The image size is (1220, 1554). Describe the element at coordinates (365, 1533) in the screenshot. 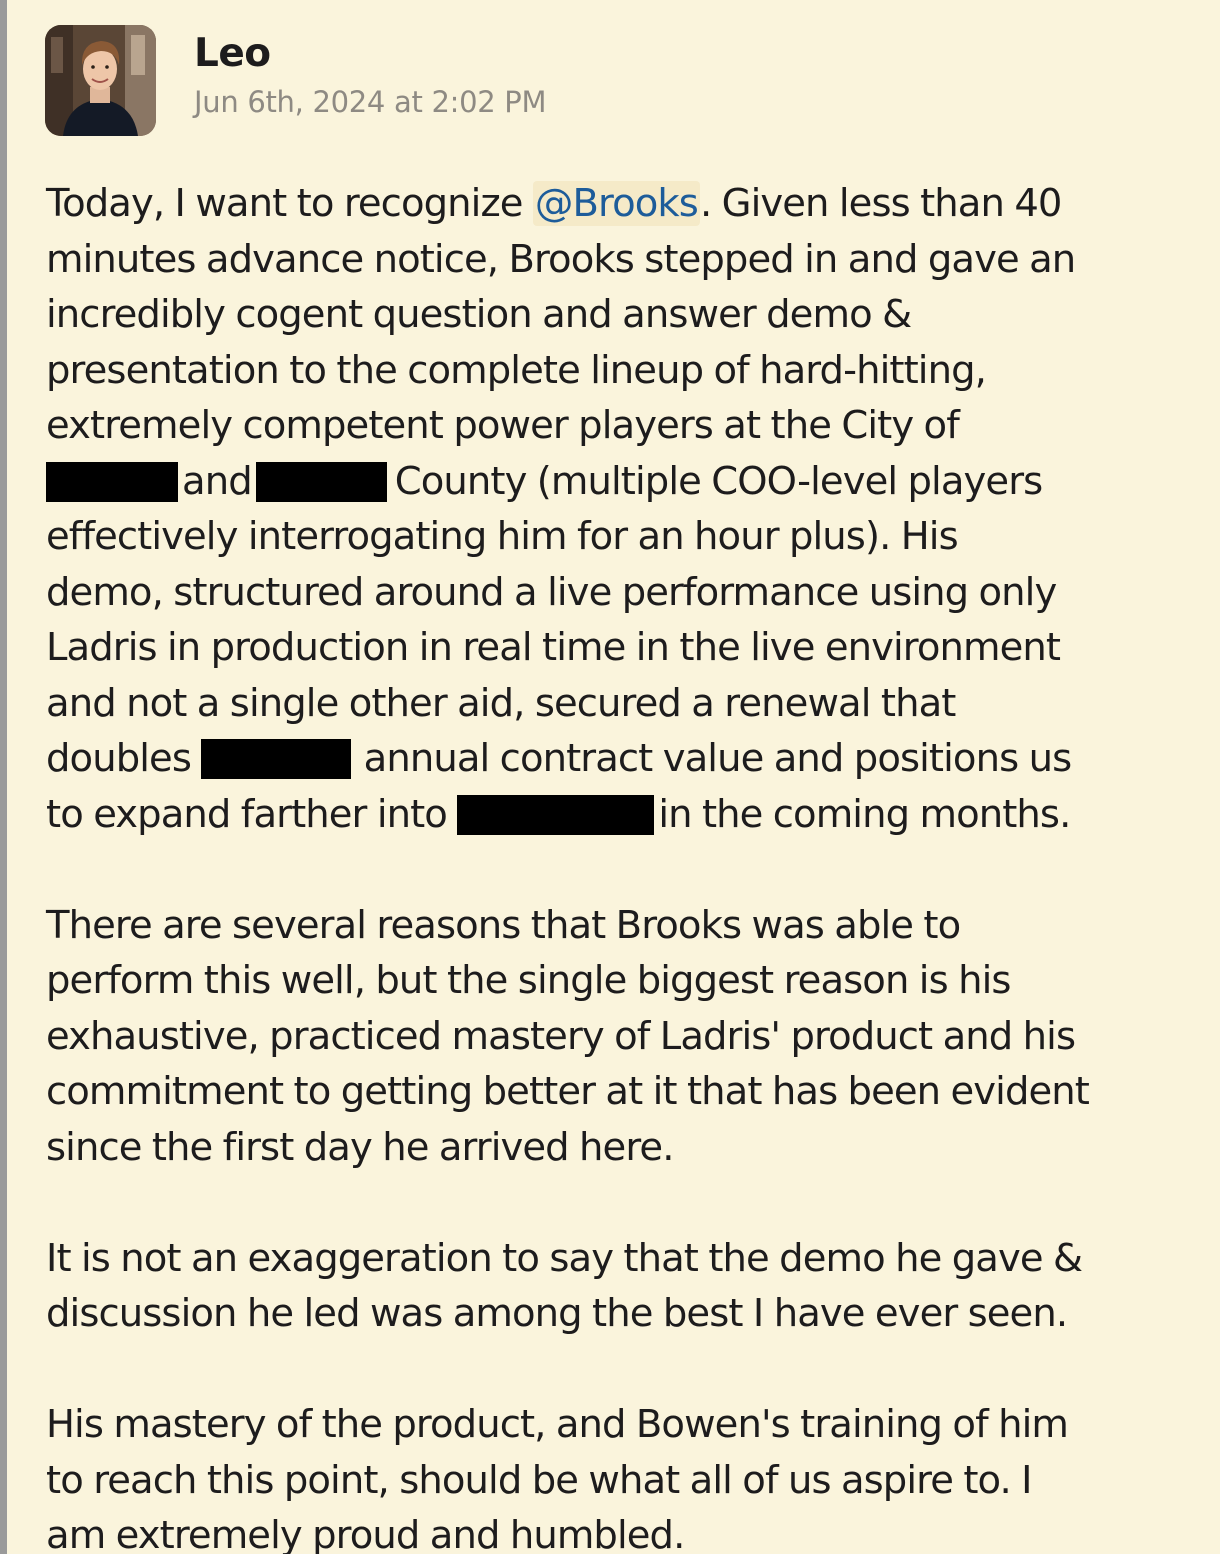

I see `text-line: am extremely proud and humbled.` at that location.